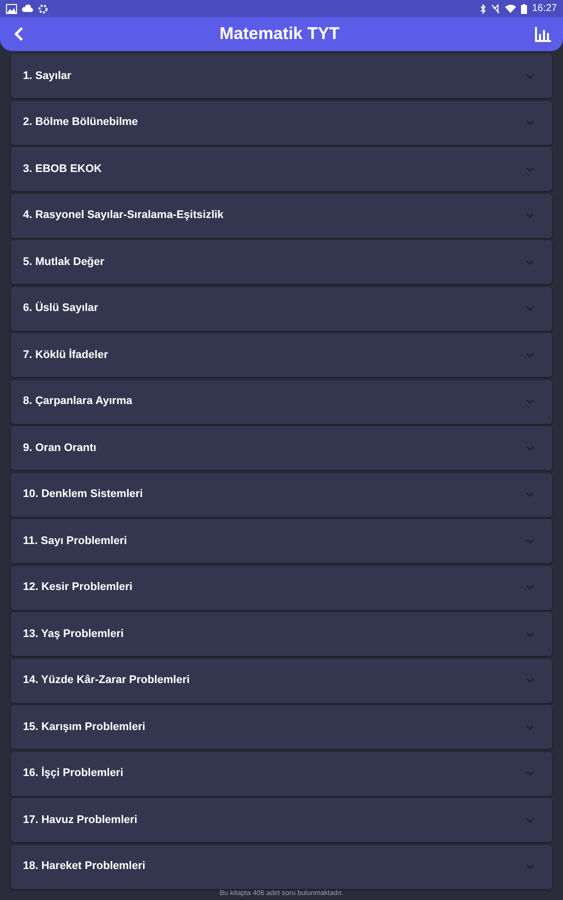 This screenshot has height=900, width=563. What do you see at coordinates (280, 34) in the screenshot?
I see `page-title: Matematik TYT` at bounding box center [280, 34].